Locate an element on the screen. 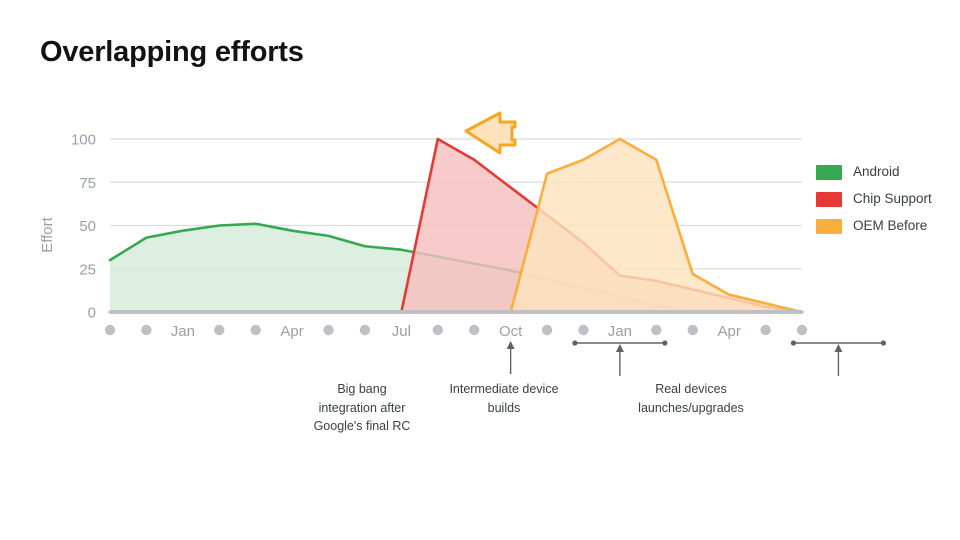 This screenshot has width=960, height=540. y-tick-label: 100 is located at coordinates (83, 140).